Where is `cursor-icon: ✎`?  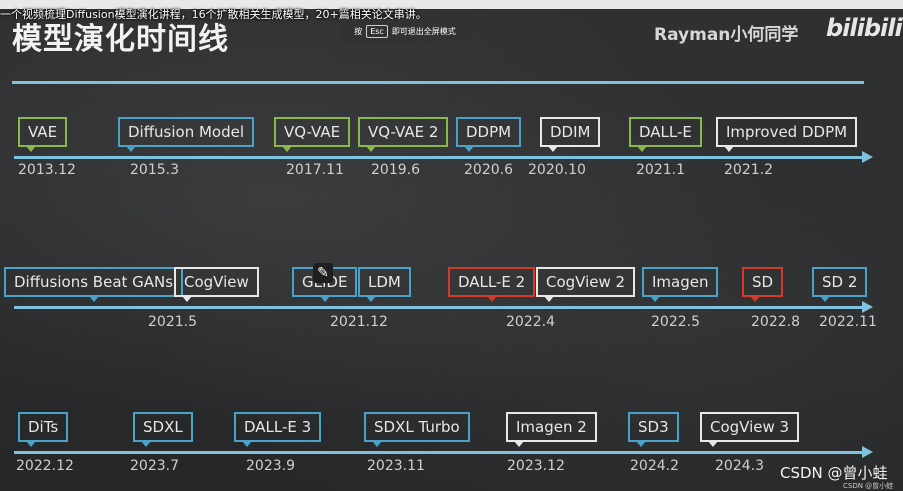
cursor-icon: ✎ is located at coordinates (323, 273).